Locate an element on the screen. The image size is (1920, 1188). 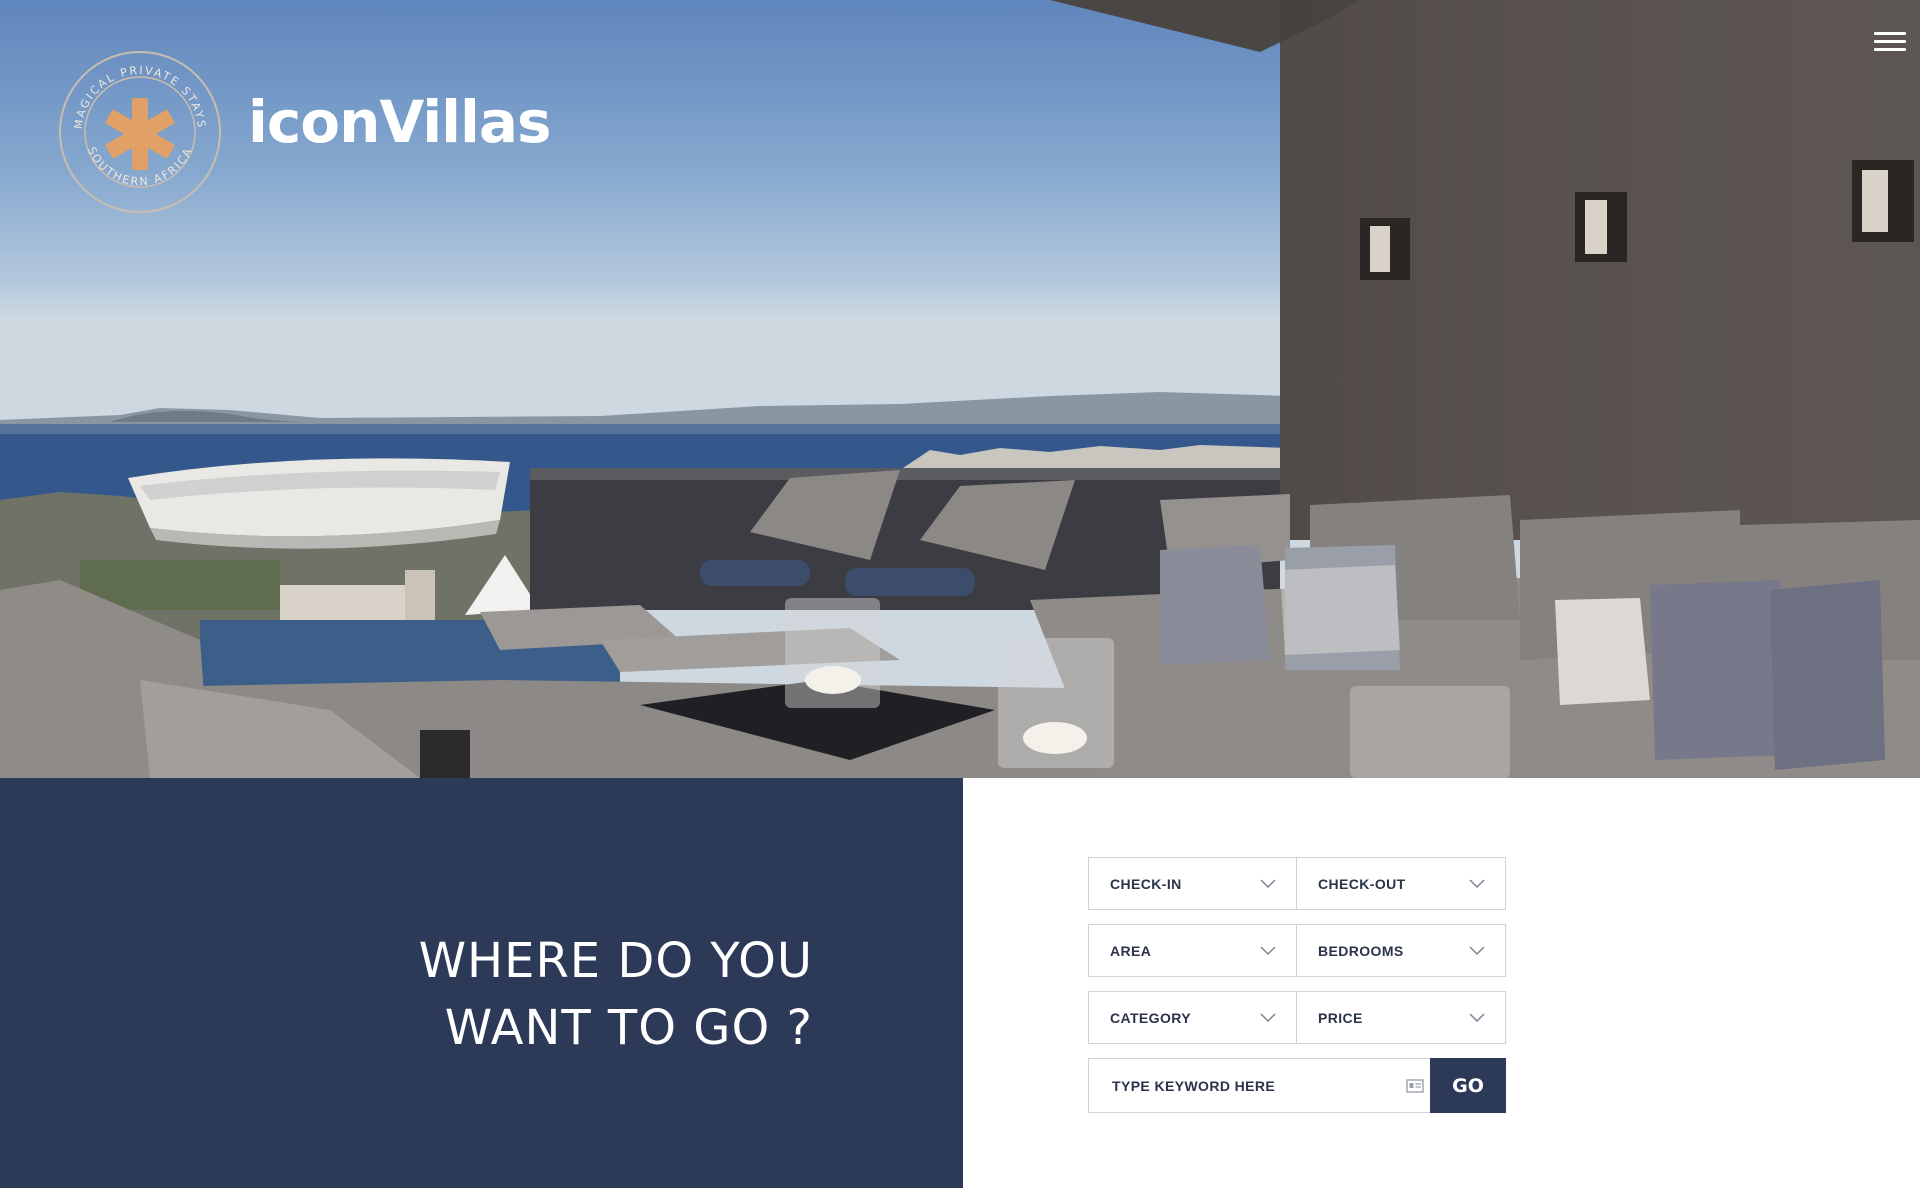
bedrooms-select: BEDROOMS is located at coordinates (1401, 950).